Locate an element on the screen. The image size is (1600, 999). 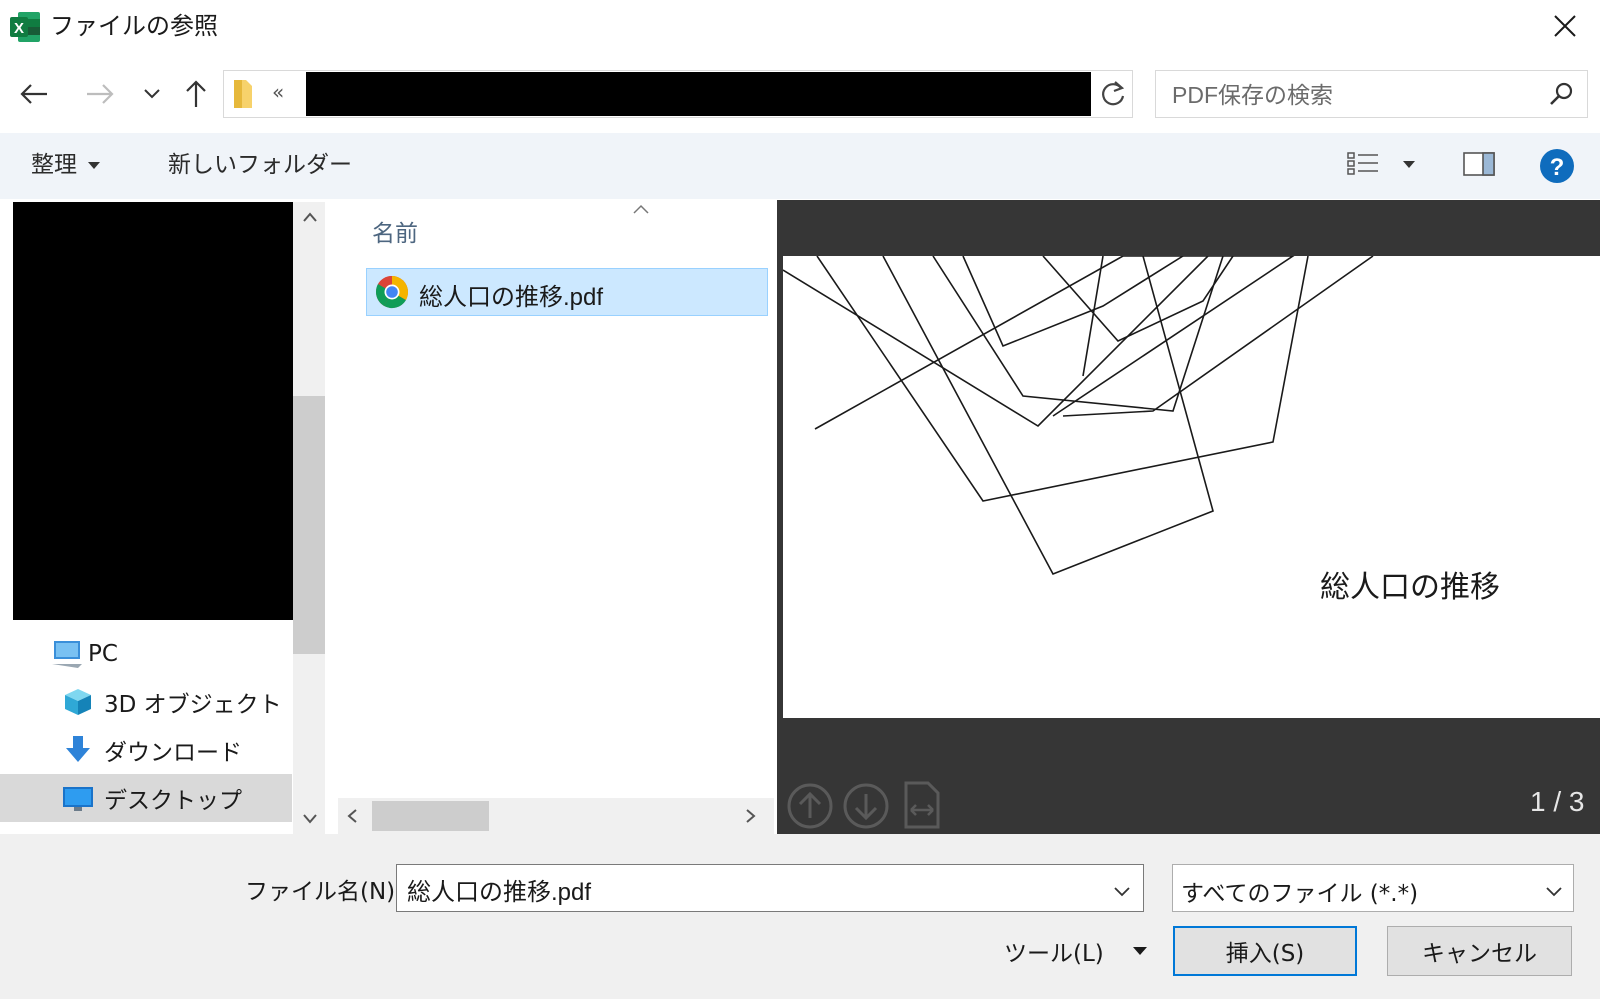
scroll-left-icon is located at coordinates (352, 818).